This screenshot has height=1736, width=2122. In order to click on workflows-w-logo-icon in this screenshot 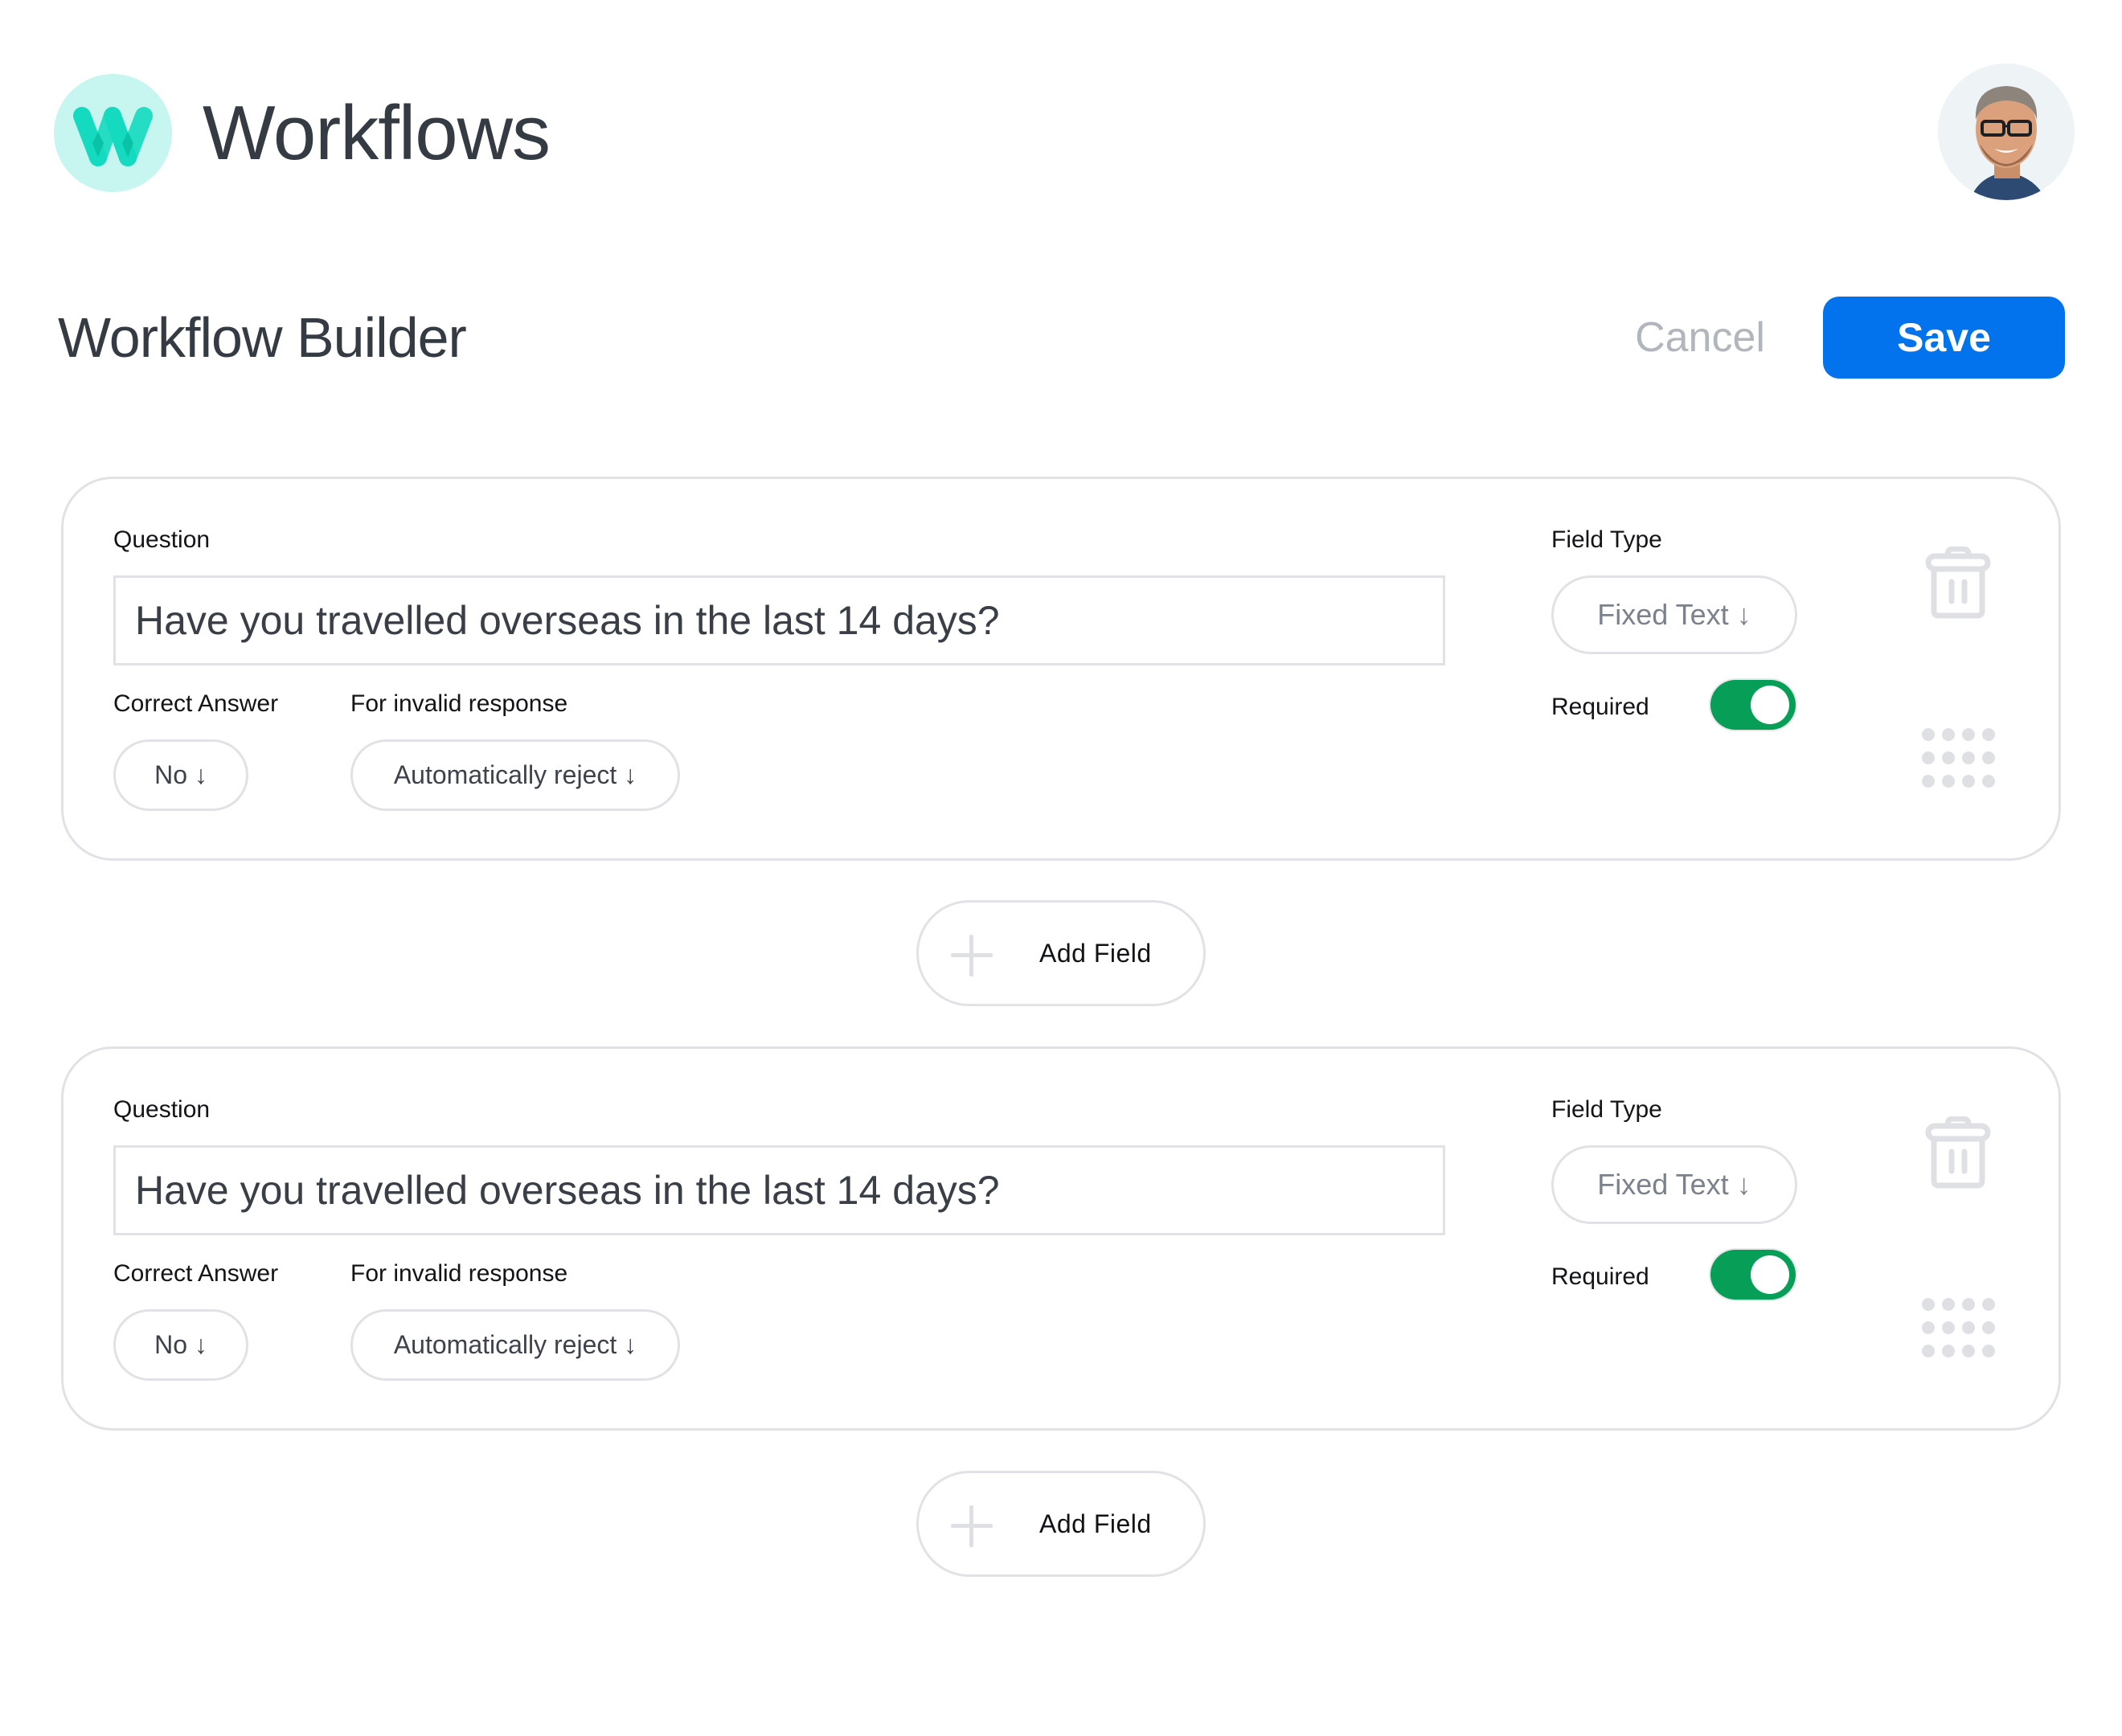, I will do `click(113, 136)`.